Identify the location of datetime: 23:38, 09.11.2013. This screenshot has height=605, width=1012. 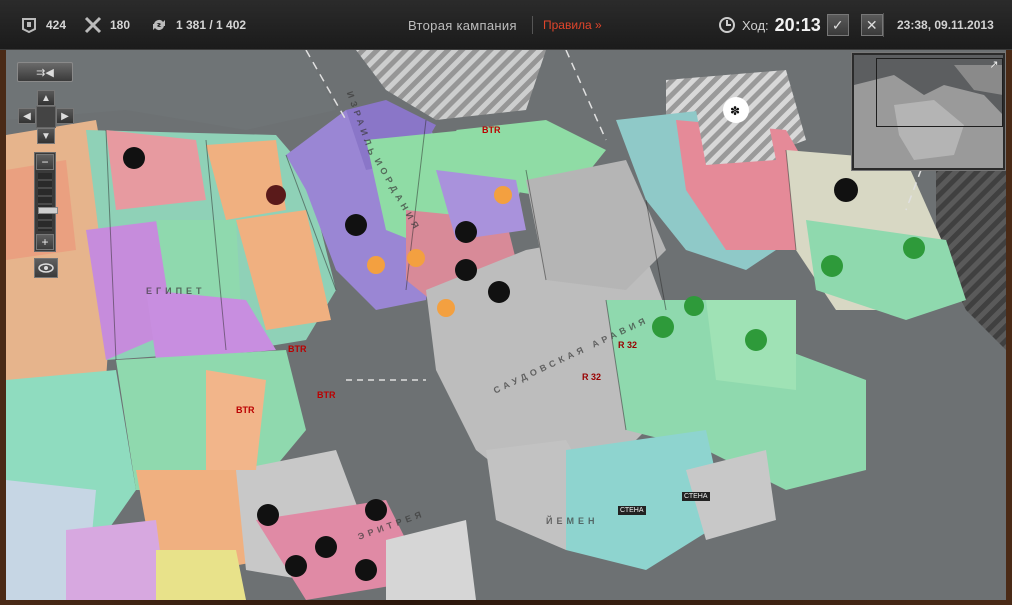
(945, 25).